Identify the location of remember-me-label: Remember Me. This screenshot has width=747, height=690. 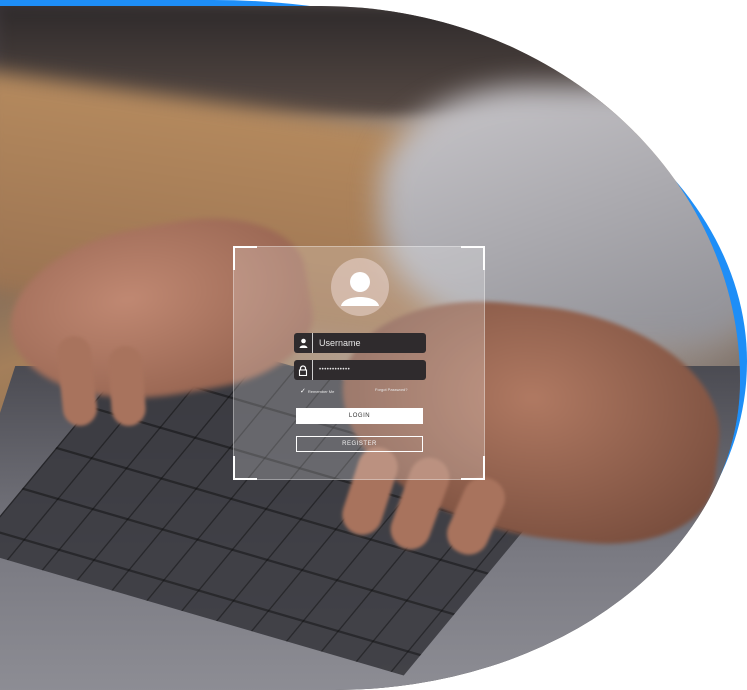
(321, 391).